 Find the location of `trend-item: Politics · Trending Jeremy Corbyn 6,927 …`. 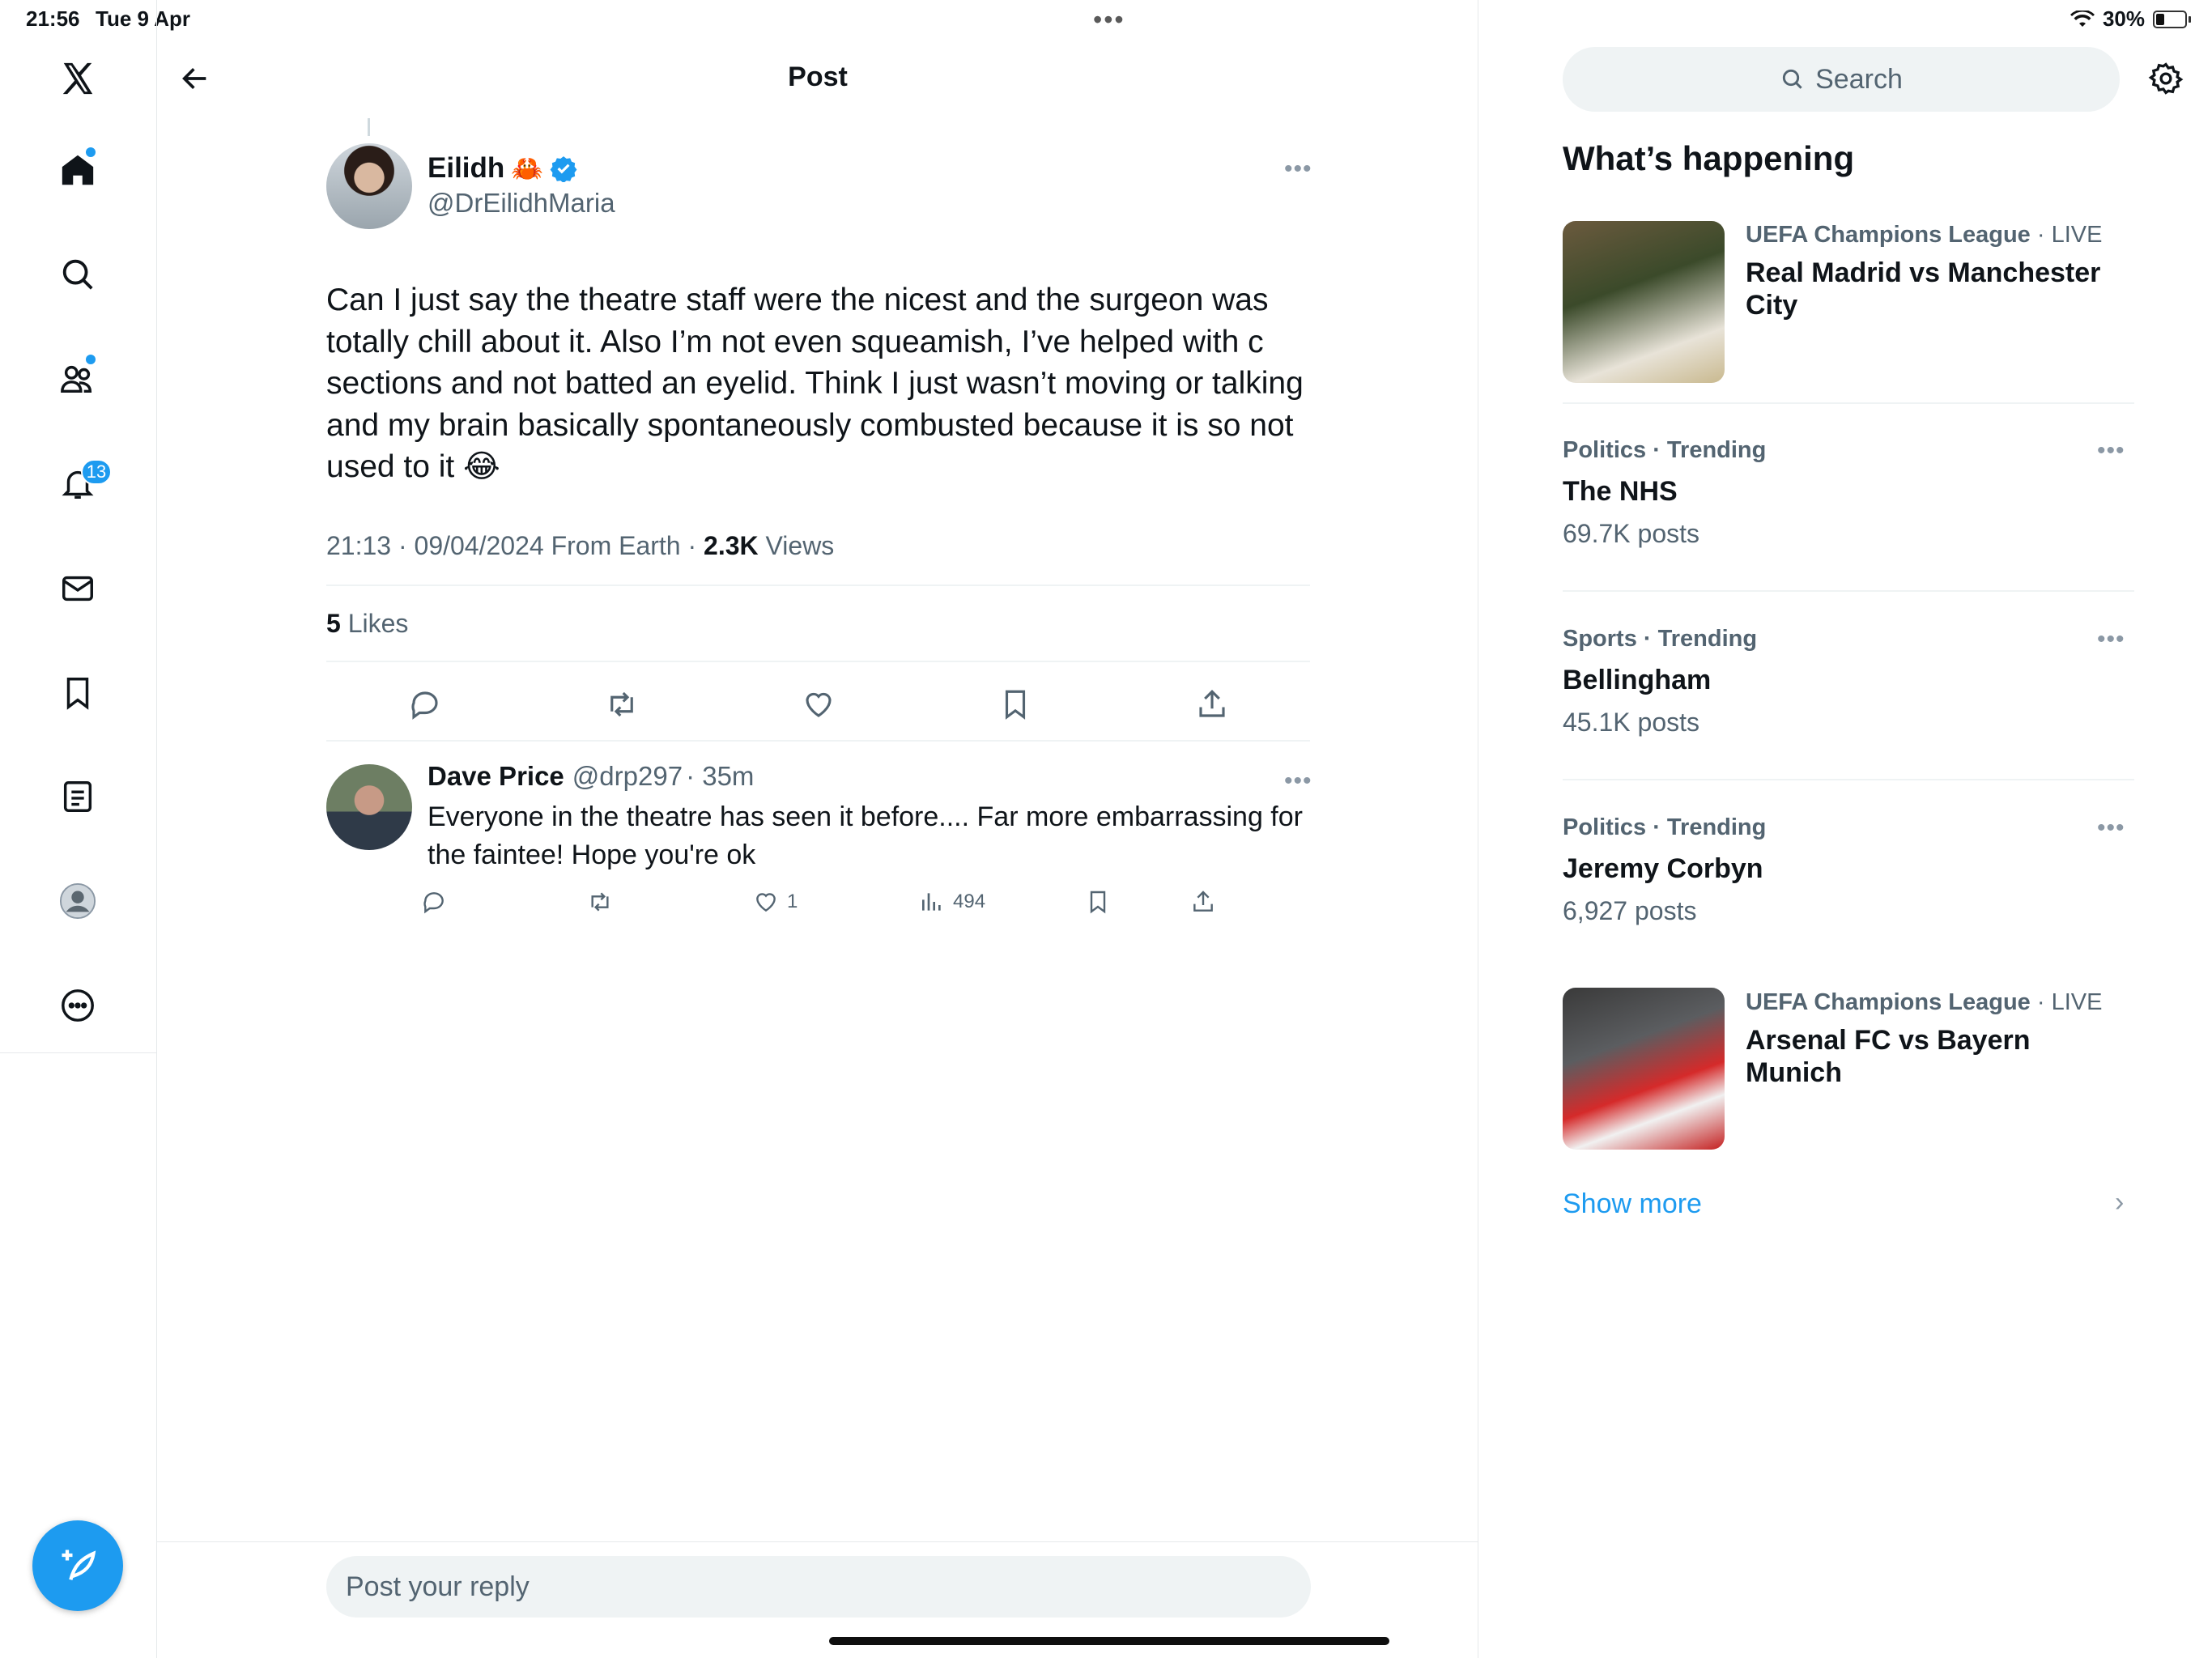

trend-item: Politics · Trending Jeremy Corbyn 6,927 … is located at coordinates (1848, 870).